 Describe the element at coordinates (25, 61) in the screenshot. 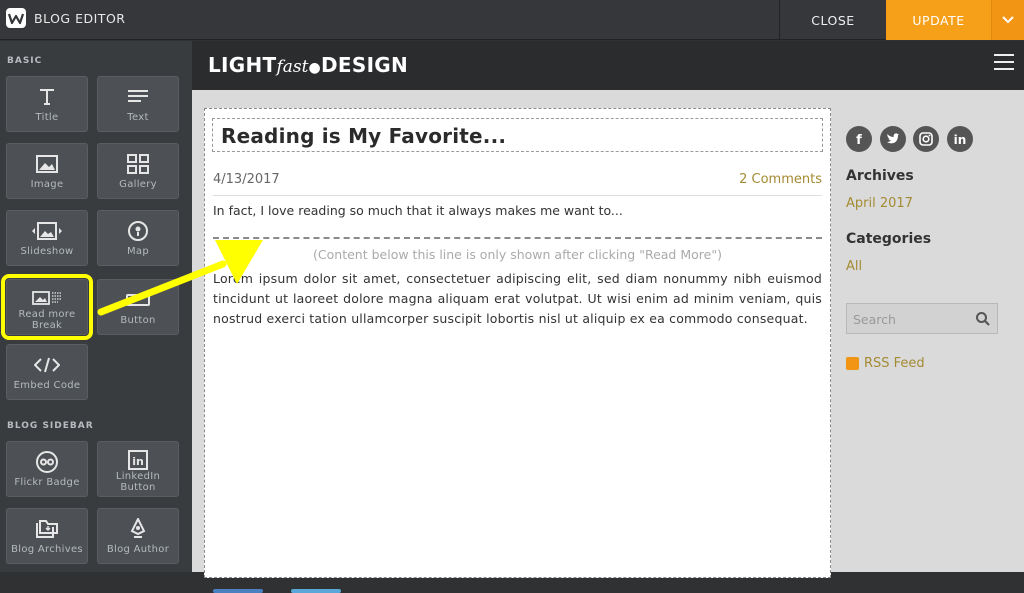

I see `section-label-basic: BASIC` at that location.